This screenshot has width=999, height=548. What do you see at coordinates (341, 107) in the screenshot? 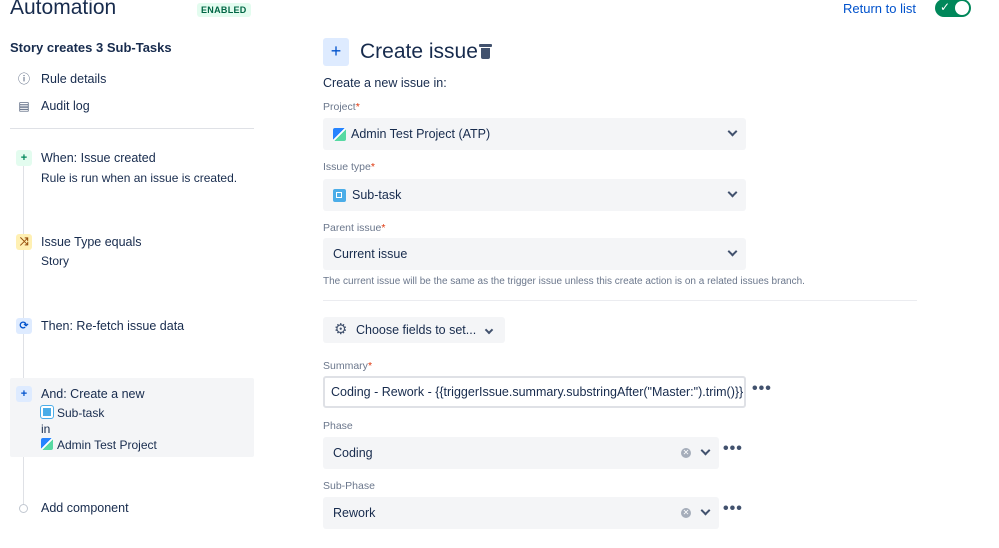
I see `project-label: Project*` at bounding box center [341, 107].